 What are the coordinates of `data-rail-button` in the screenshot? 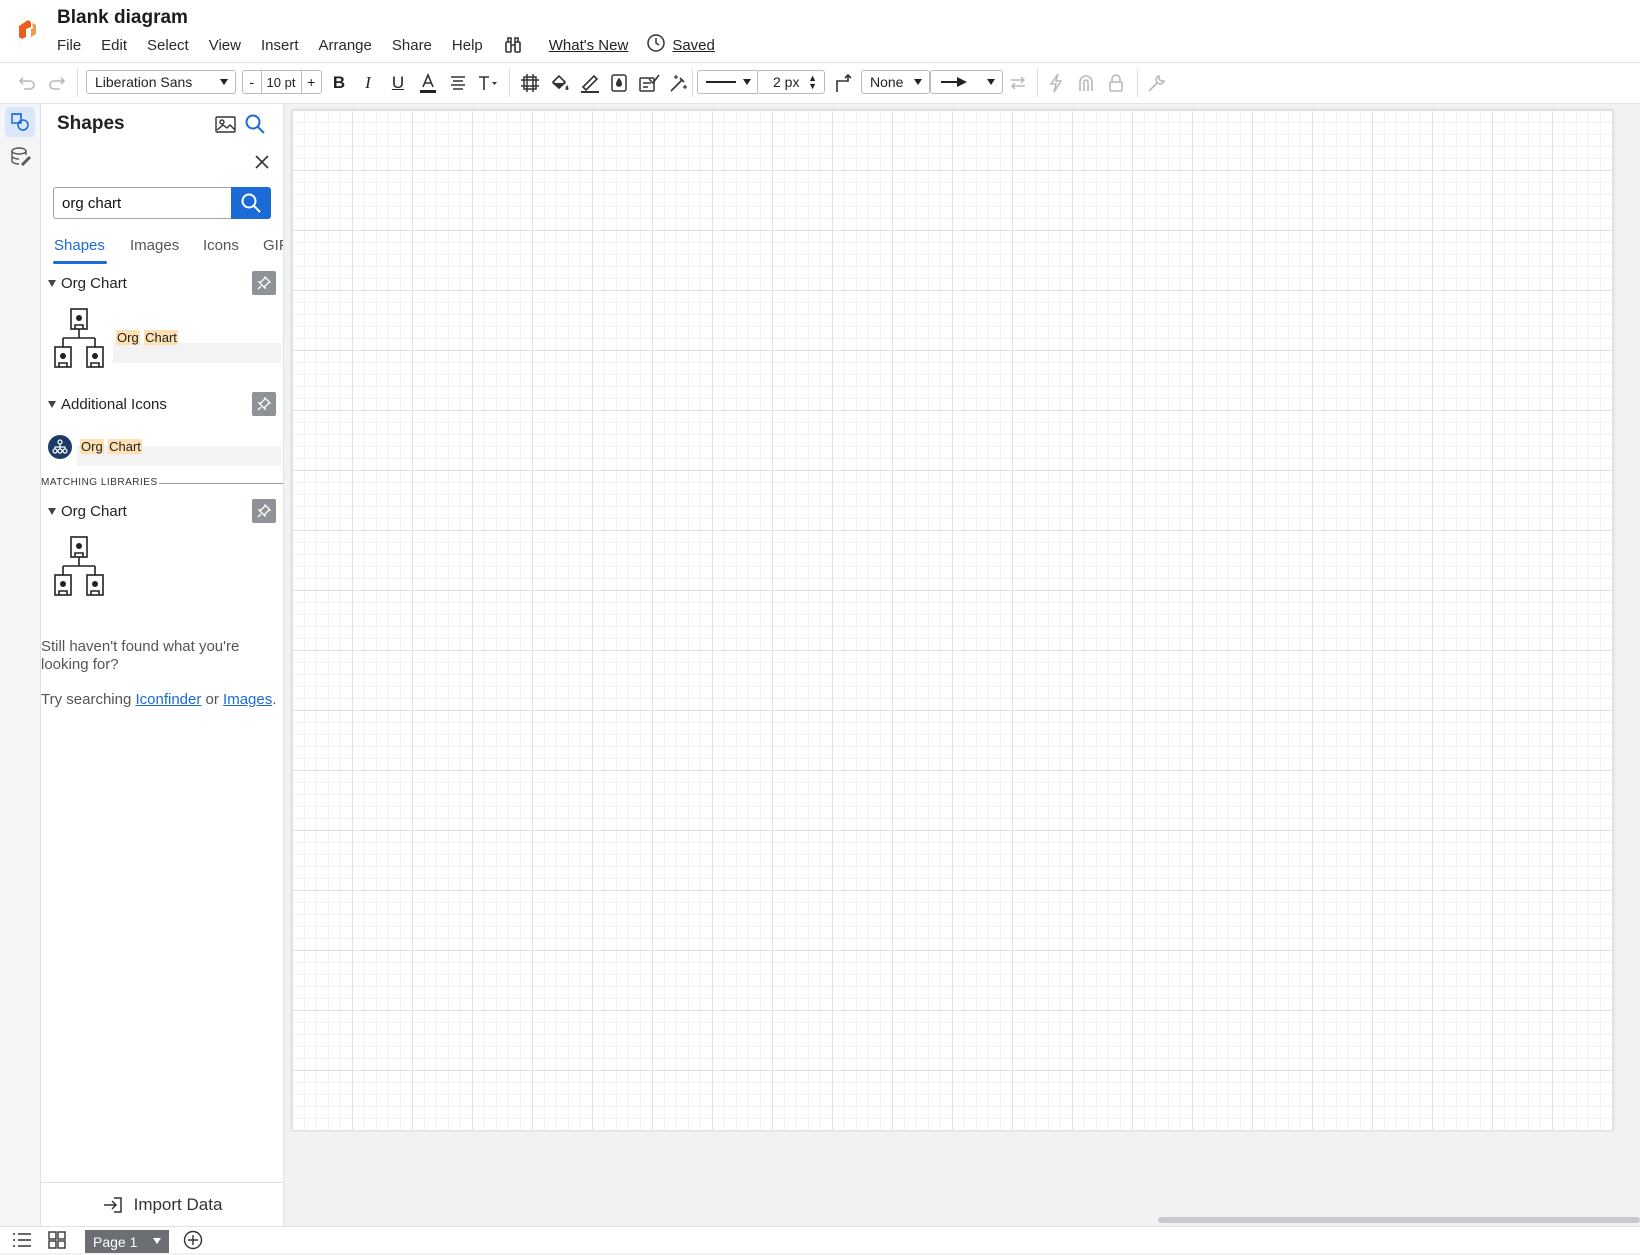 It's located at (20, 157).